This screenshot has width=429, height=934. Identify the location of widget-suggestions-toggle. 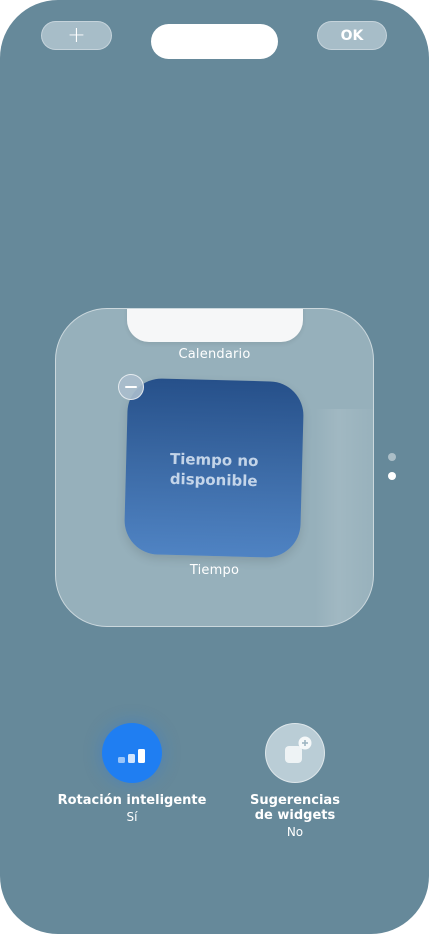
(295, 753).